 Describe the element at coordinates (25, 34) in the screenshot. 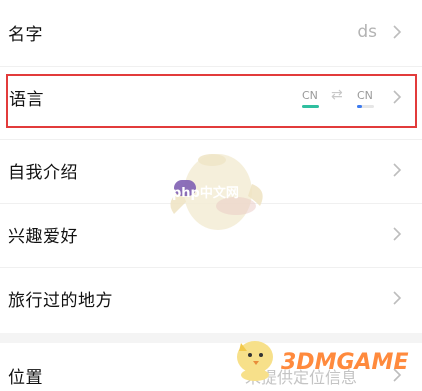

I see `row-label: 名字` at that location.